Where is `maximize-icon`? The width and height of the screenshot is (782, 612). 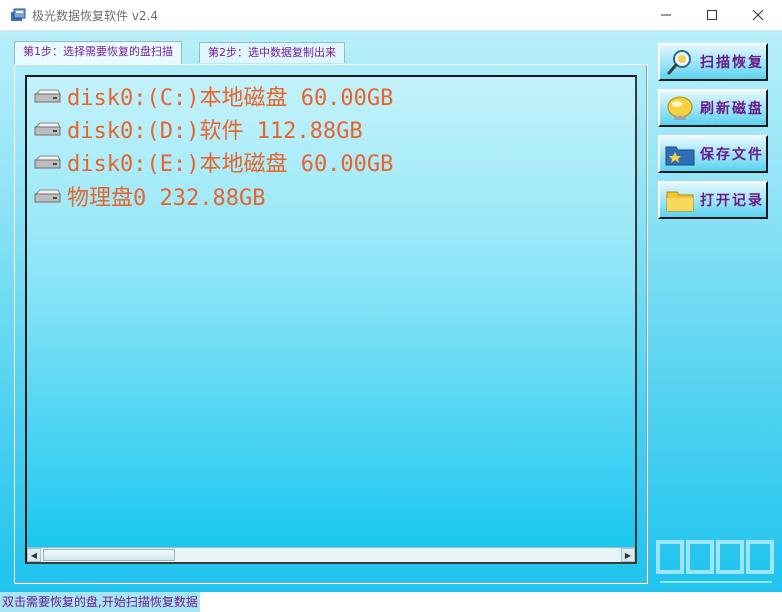
maximize-icon is located at coordinates (712, 15).